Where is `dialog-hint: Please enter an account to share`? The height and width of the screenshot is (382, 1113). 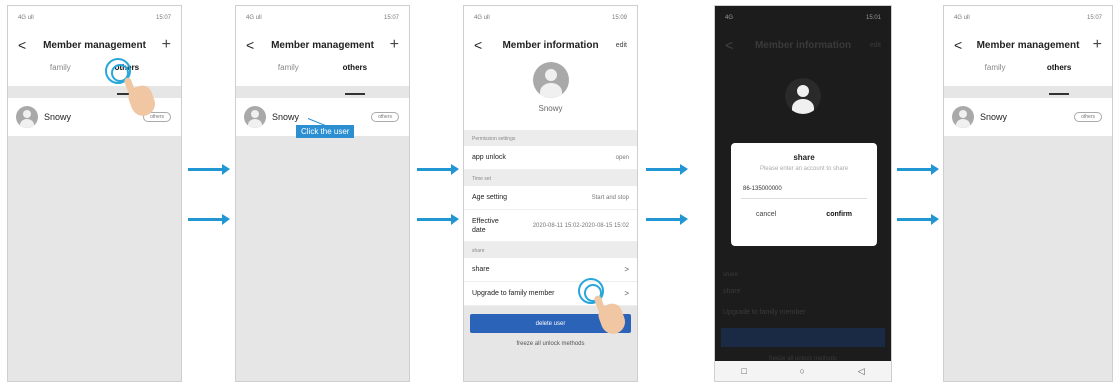
dialog-hint: Please enter an account to share is located at coordinates (804, 169).